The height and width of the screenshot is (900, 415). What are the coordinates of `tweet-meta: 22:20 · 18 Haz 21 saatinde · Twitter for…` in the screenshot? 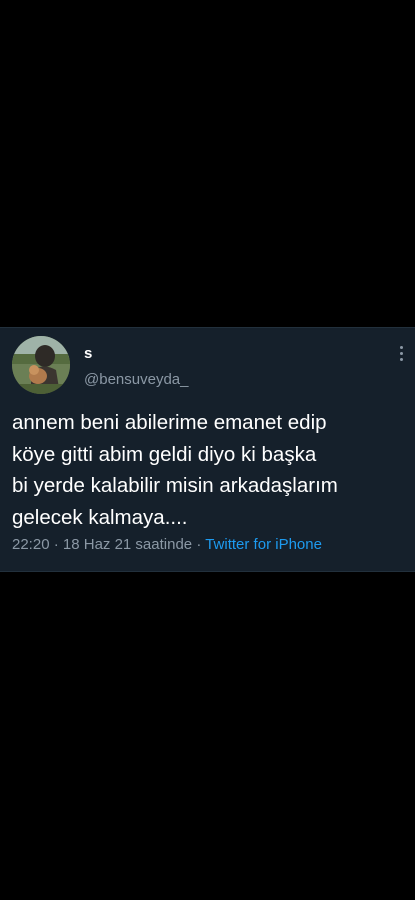 It's located at (167, 545).